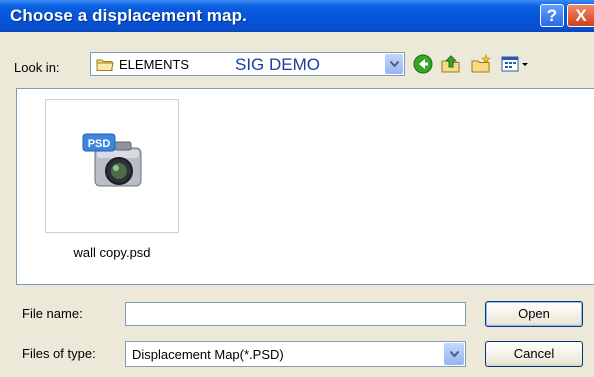 The width and height of the screenshot is (594, 377). Describe the element at coordinates (295, 314) in the screenshot. I see `file-name-input` at that location.